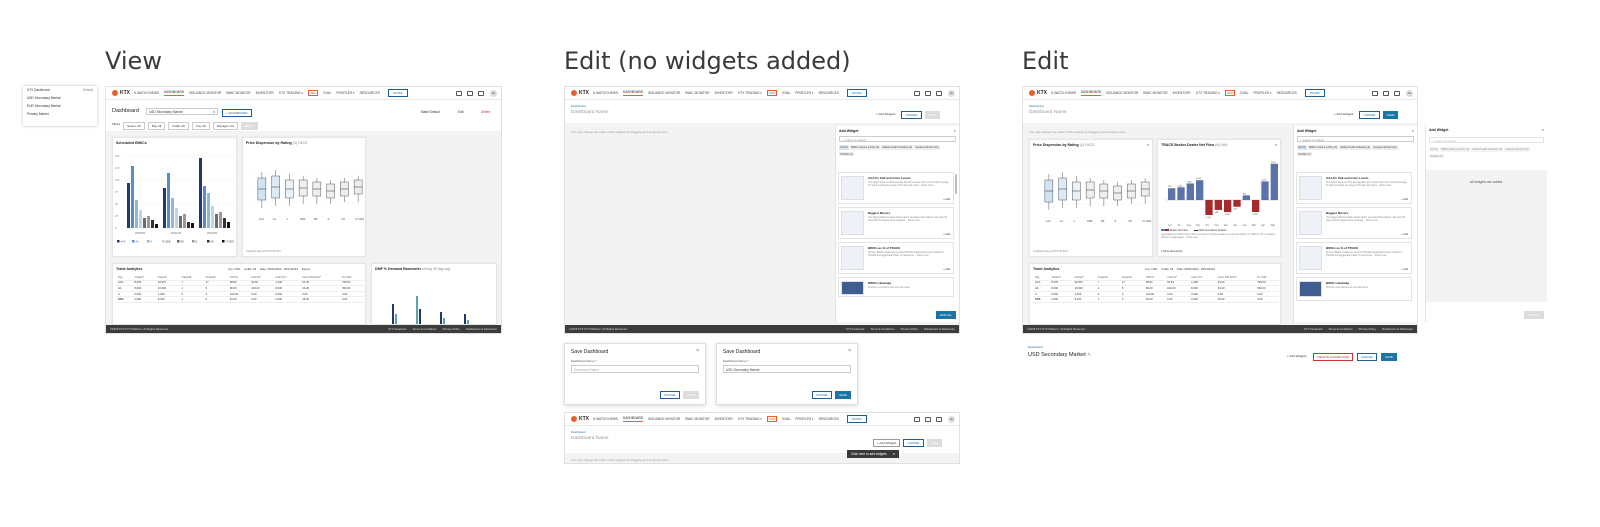 Image resolution: width=1600 pixels, height=527 pixels. I want to click on date-filter: Date: 05/21/2024 - 05/21/2024, so click(1196, 269).